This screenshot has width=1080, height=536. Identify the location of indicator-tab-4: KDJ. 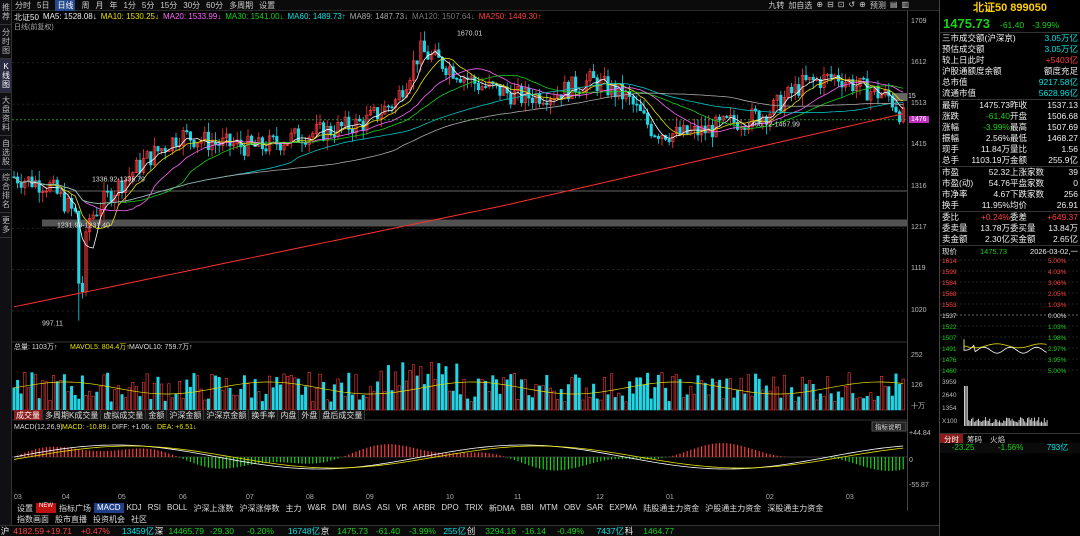
(134, 508).